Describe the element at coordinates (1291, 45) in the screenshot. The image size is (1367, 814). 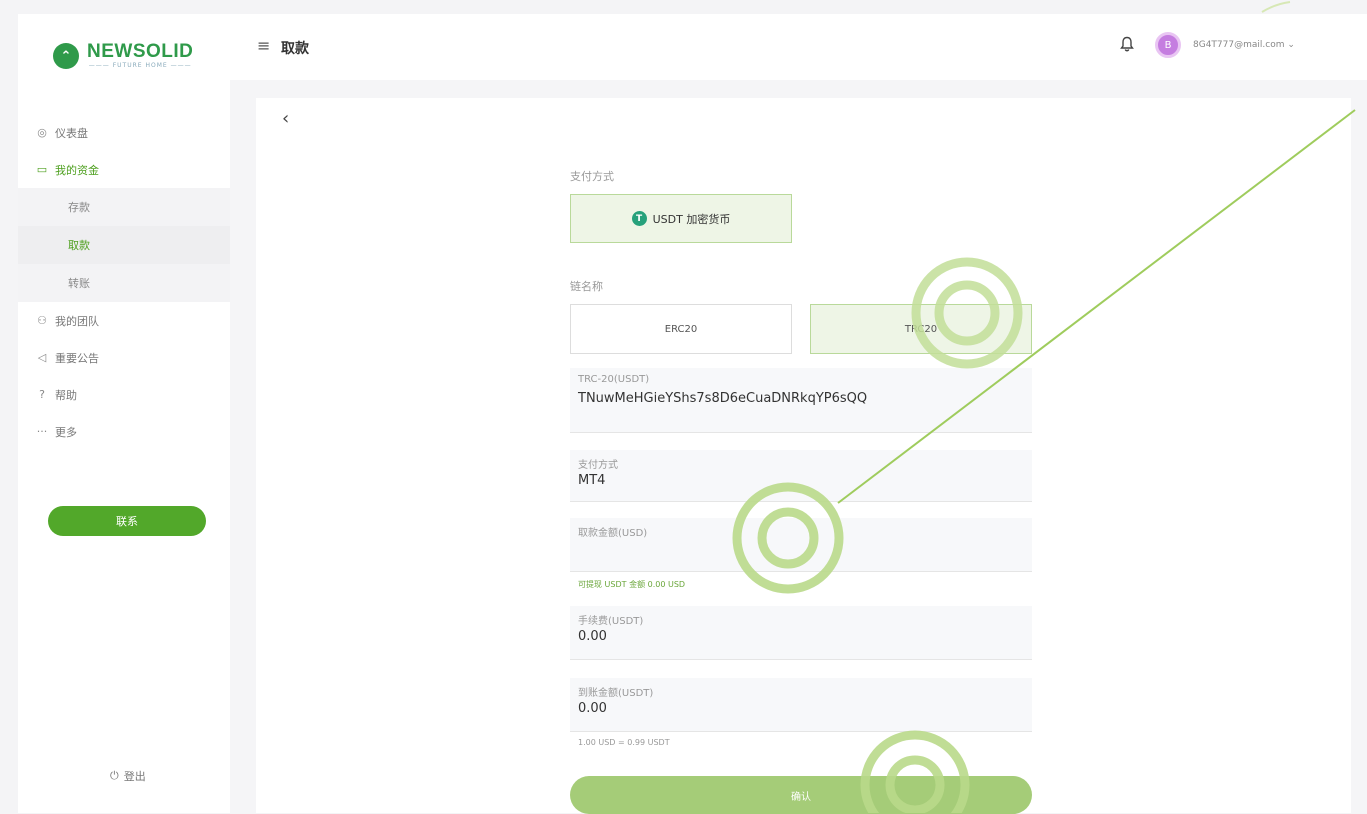
I see `chevron-down-icon: ⌄` at that location.